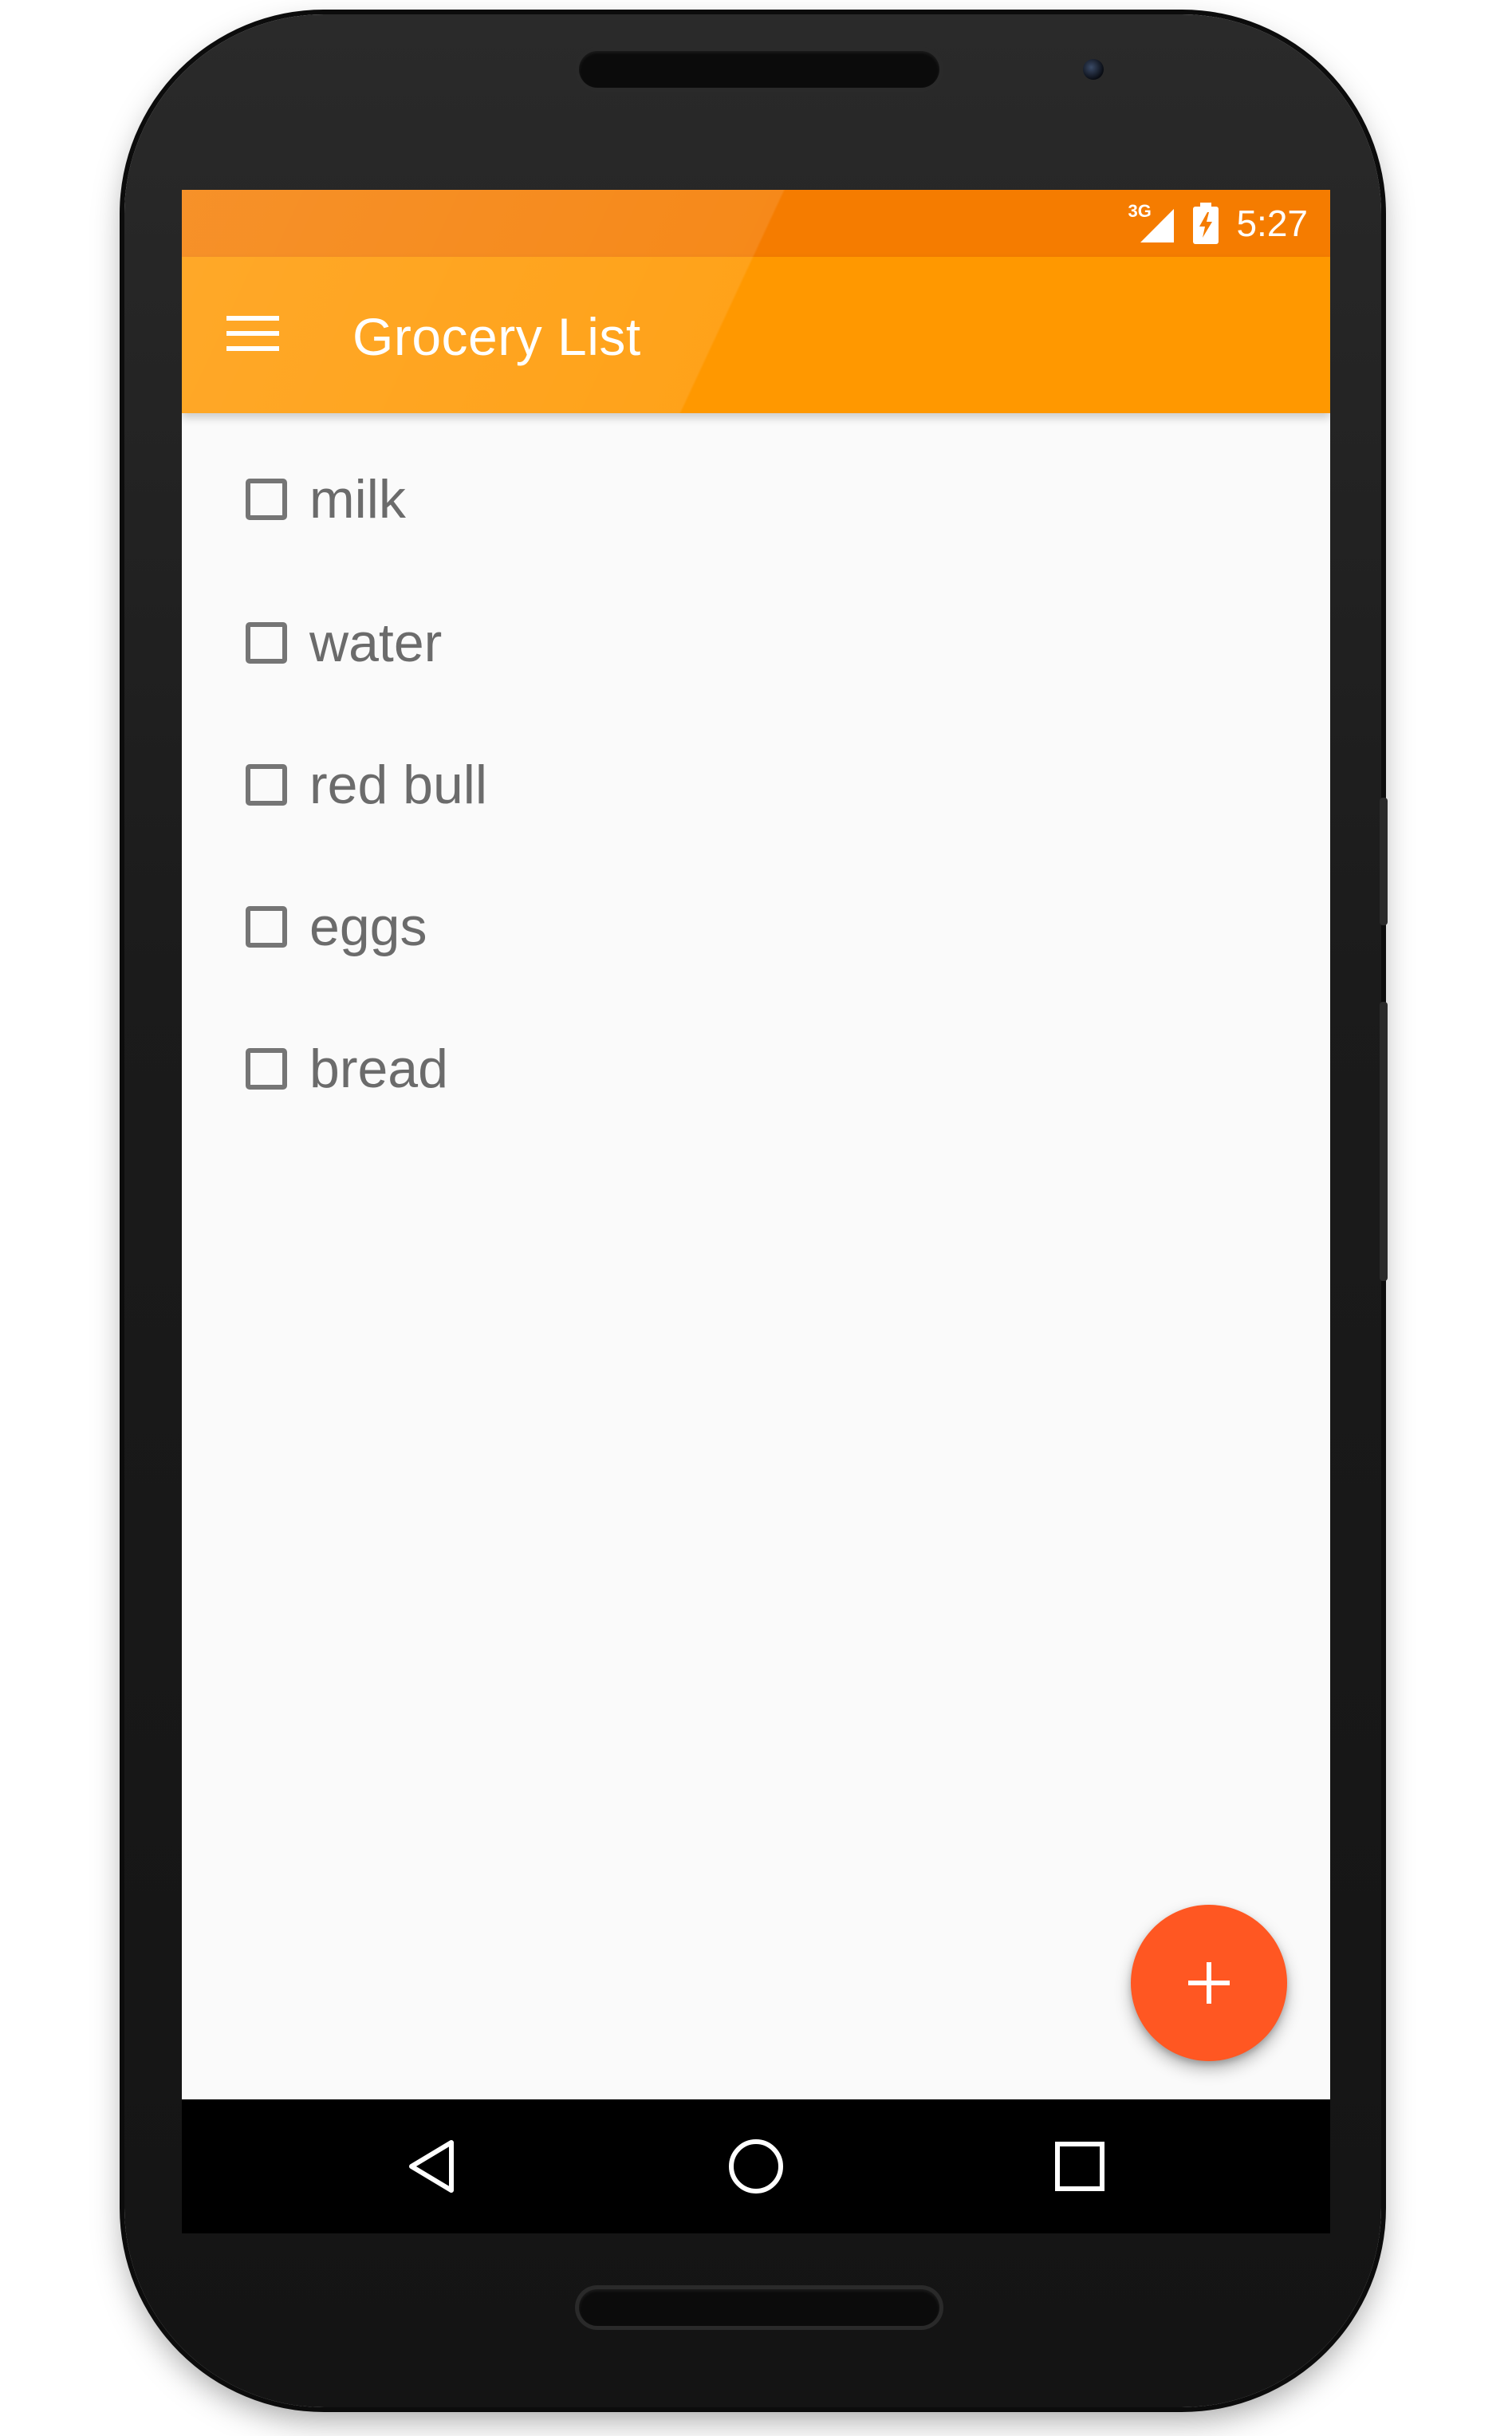 This screenshot has width=1512, height=2436. Describe the element at coordinates (759, 2308) in the screenshot. I see `bottom-speaker` at that location.